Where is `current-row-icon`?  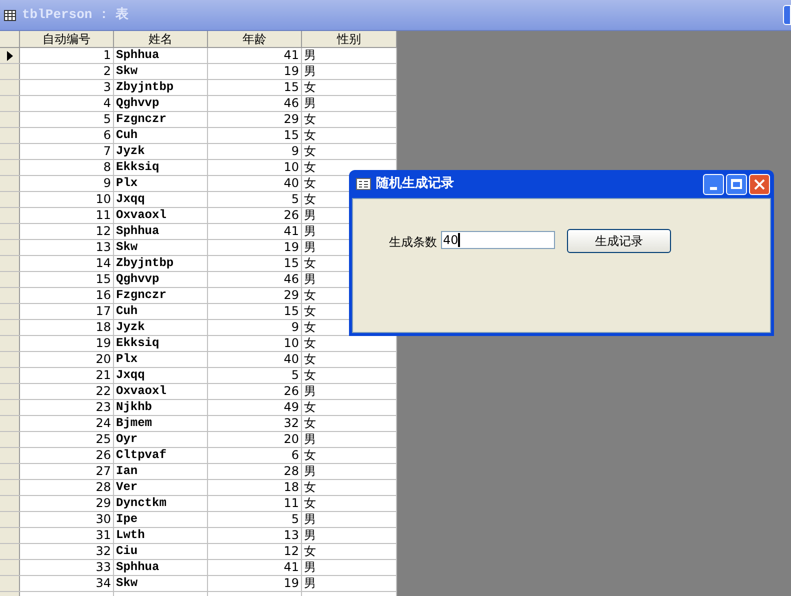 current-row-icon is located at coordinates (10, 55).